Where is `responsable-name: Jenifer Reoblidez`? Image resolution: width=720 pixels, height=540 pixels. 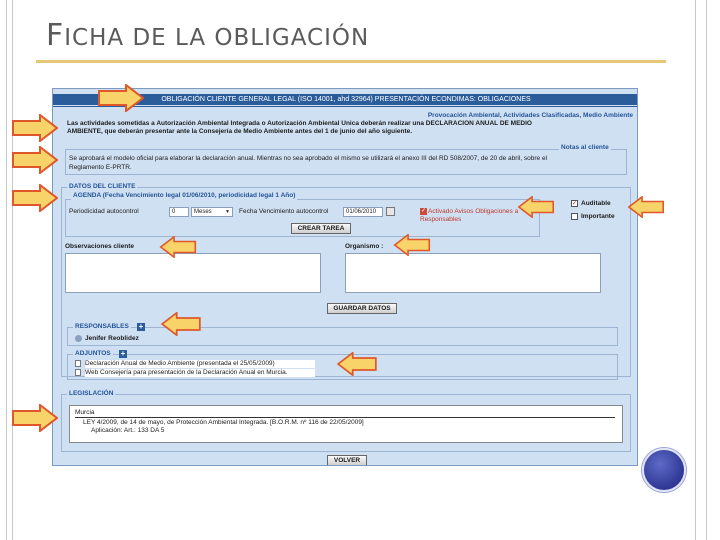
responsable-name: Jenifer Reoblidez is located at coordinates (145, 339).